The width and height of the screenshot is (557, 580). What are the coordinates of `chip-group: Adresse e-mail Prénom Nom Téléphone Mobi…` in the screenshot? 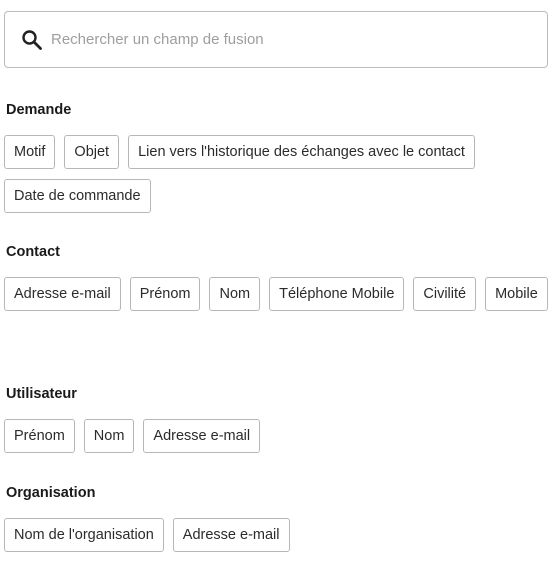 It's located at (278, 294).